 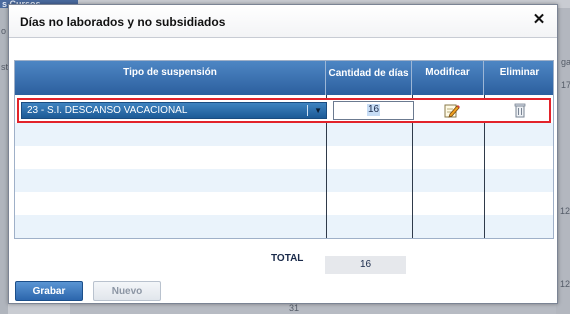 I want to click on background-number: 31, so click(x=294, y=308).